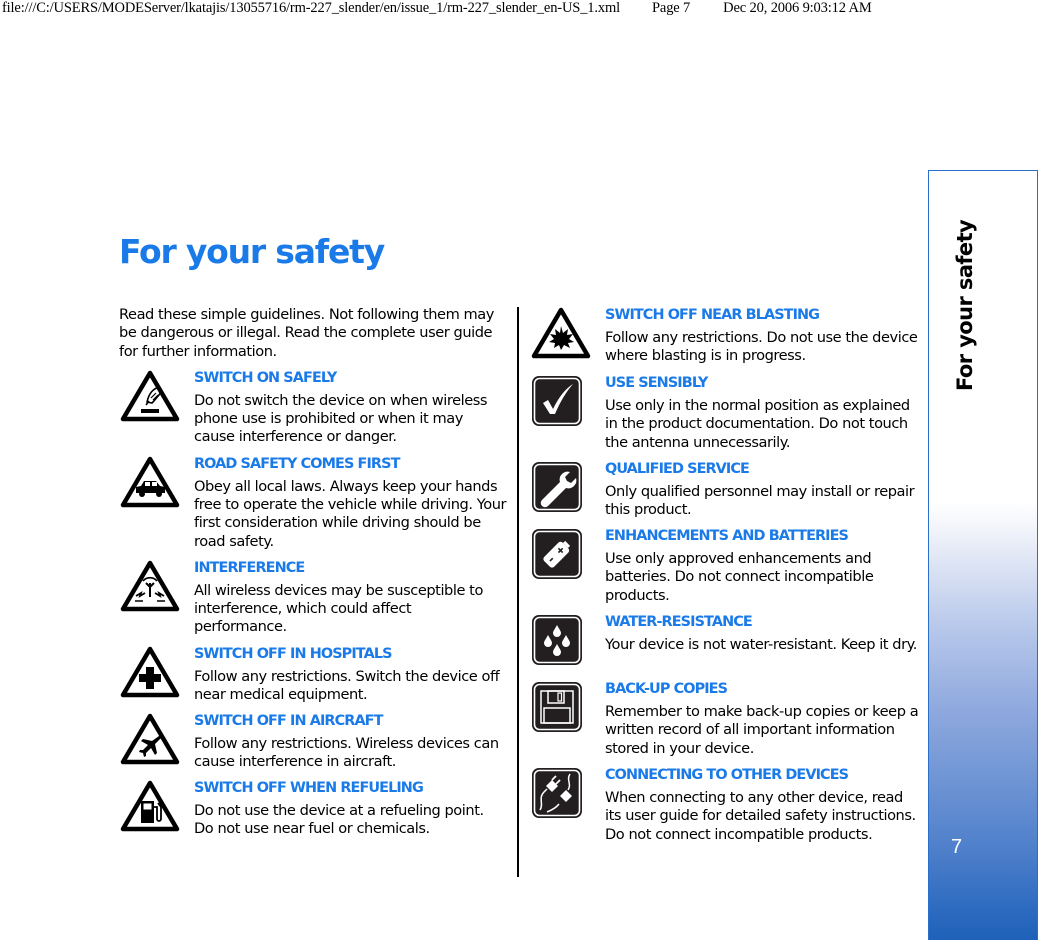  Describe the element at coordinates (567, 707) in the screenshot. I see `floppy-disk-icon` at that location.